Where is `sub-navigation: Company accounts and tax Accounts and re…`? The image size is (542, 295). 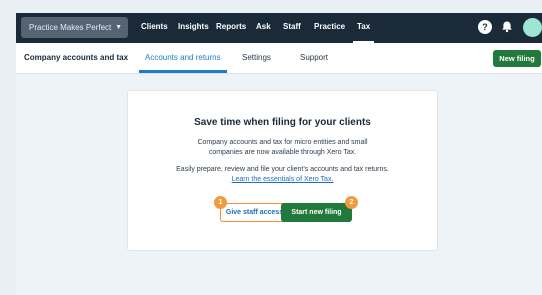
sub-navigation: Company accounts and tax Accounts and re… is located at coordinates (279, 58).